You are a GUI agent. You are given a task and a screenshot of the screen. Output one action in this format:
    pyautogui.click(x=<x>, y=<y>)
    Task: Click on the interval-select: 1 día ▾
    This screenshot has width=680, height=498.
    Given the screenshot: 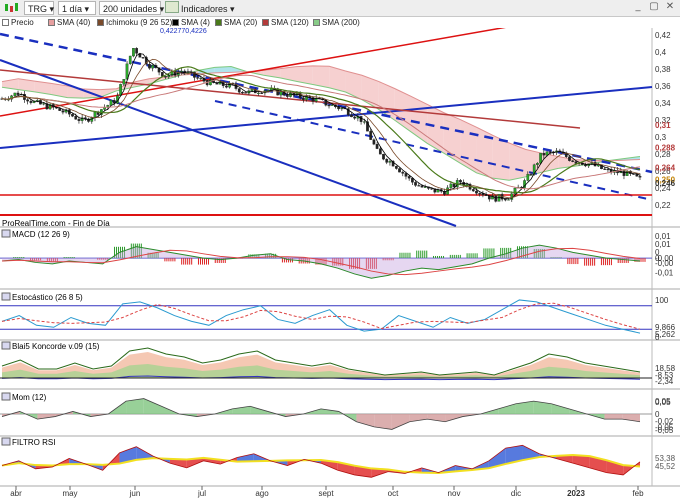 What is the action you would take?
    pyautogui.click(x=77, y=8)
    